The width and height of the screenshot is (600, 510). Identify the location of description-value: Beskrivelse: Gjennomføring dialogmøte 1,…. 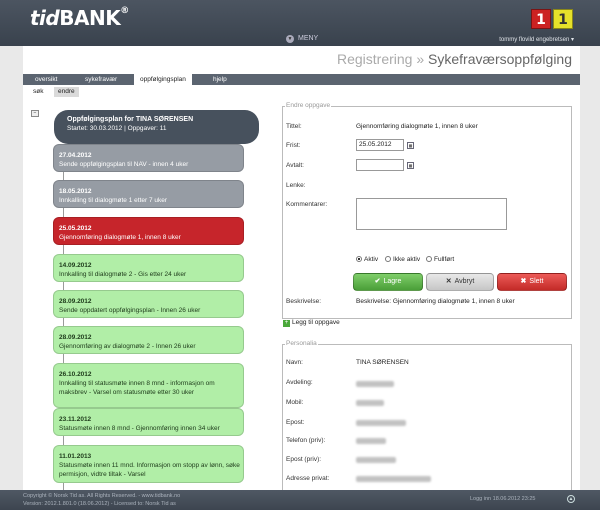
(435, 301).